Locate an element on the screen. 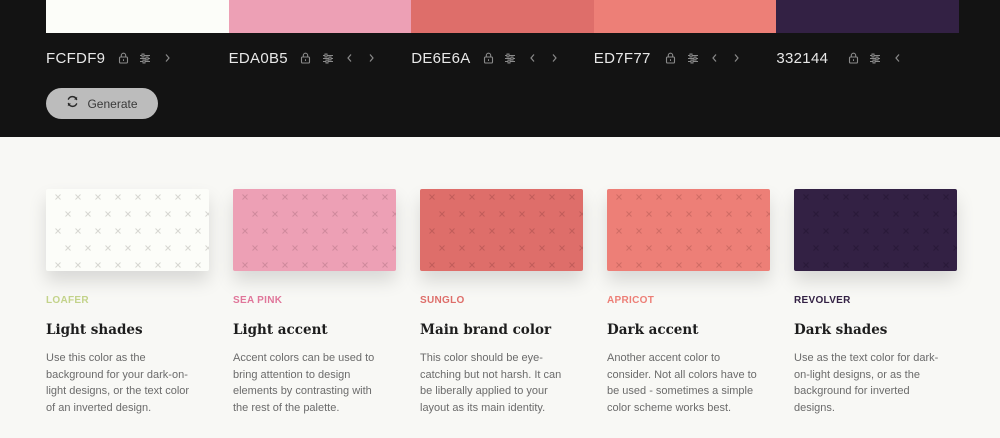  color-role: Dark accent is located at coordinates (653, 330).